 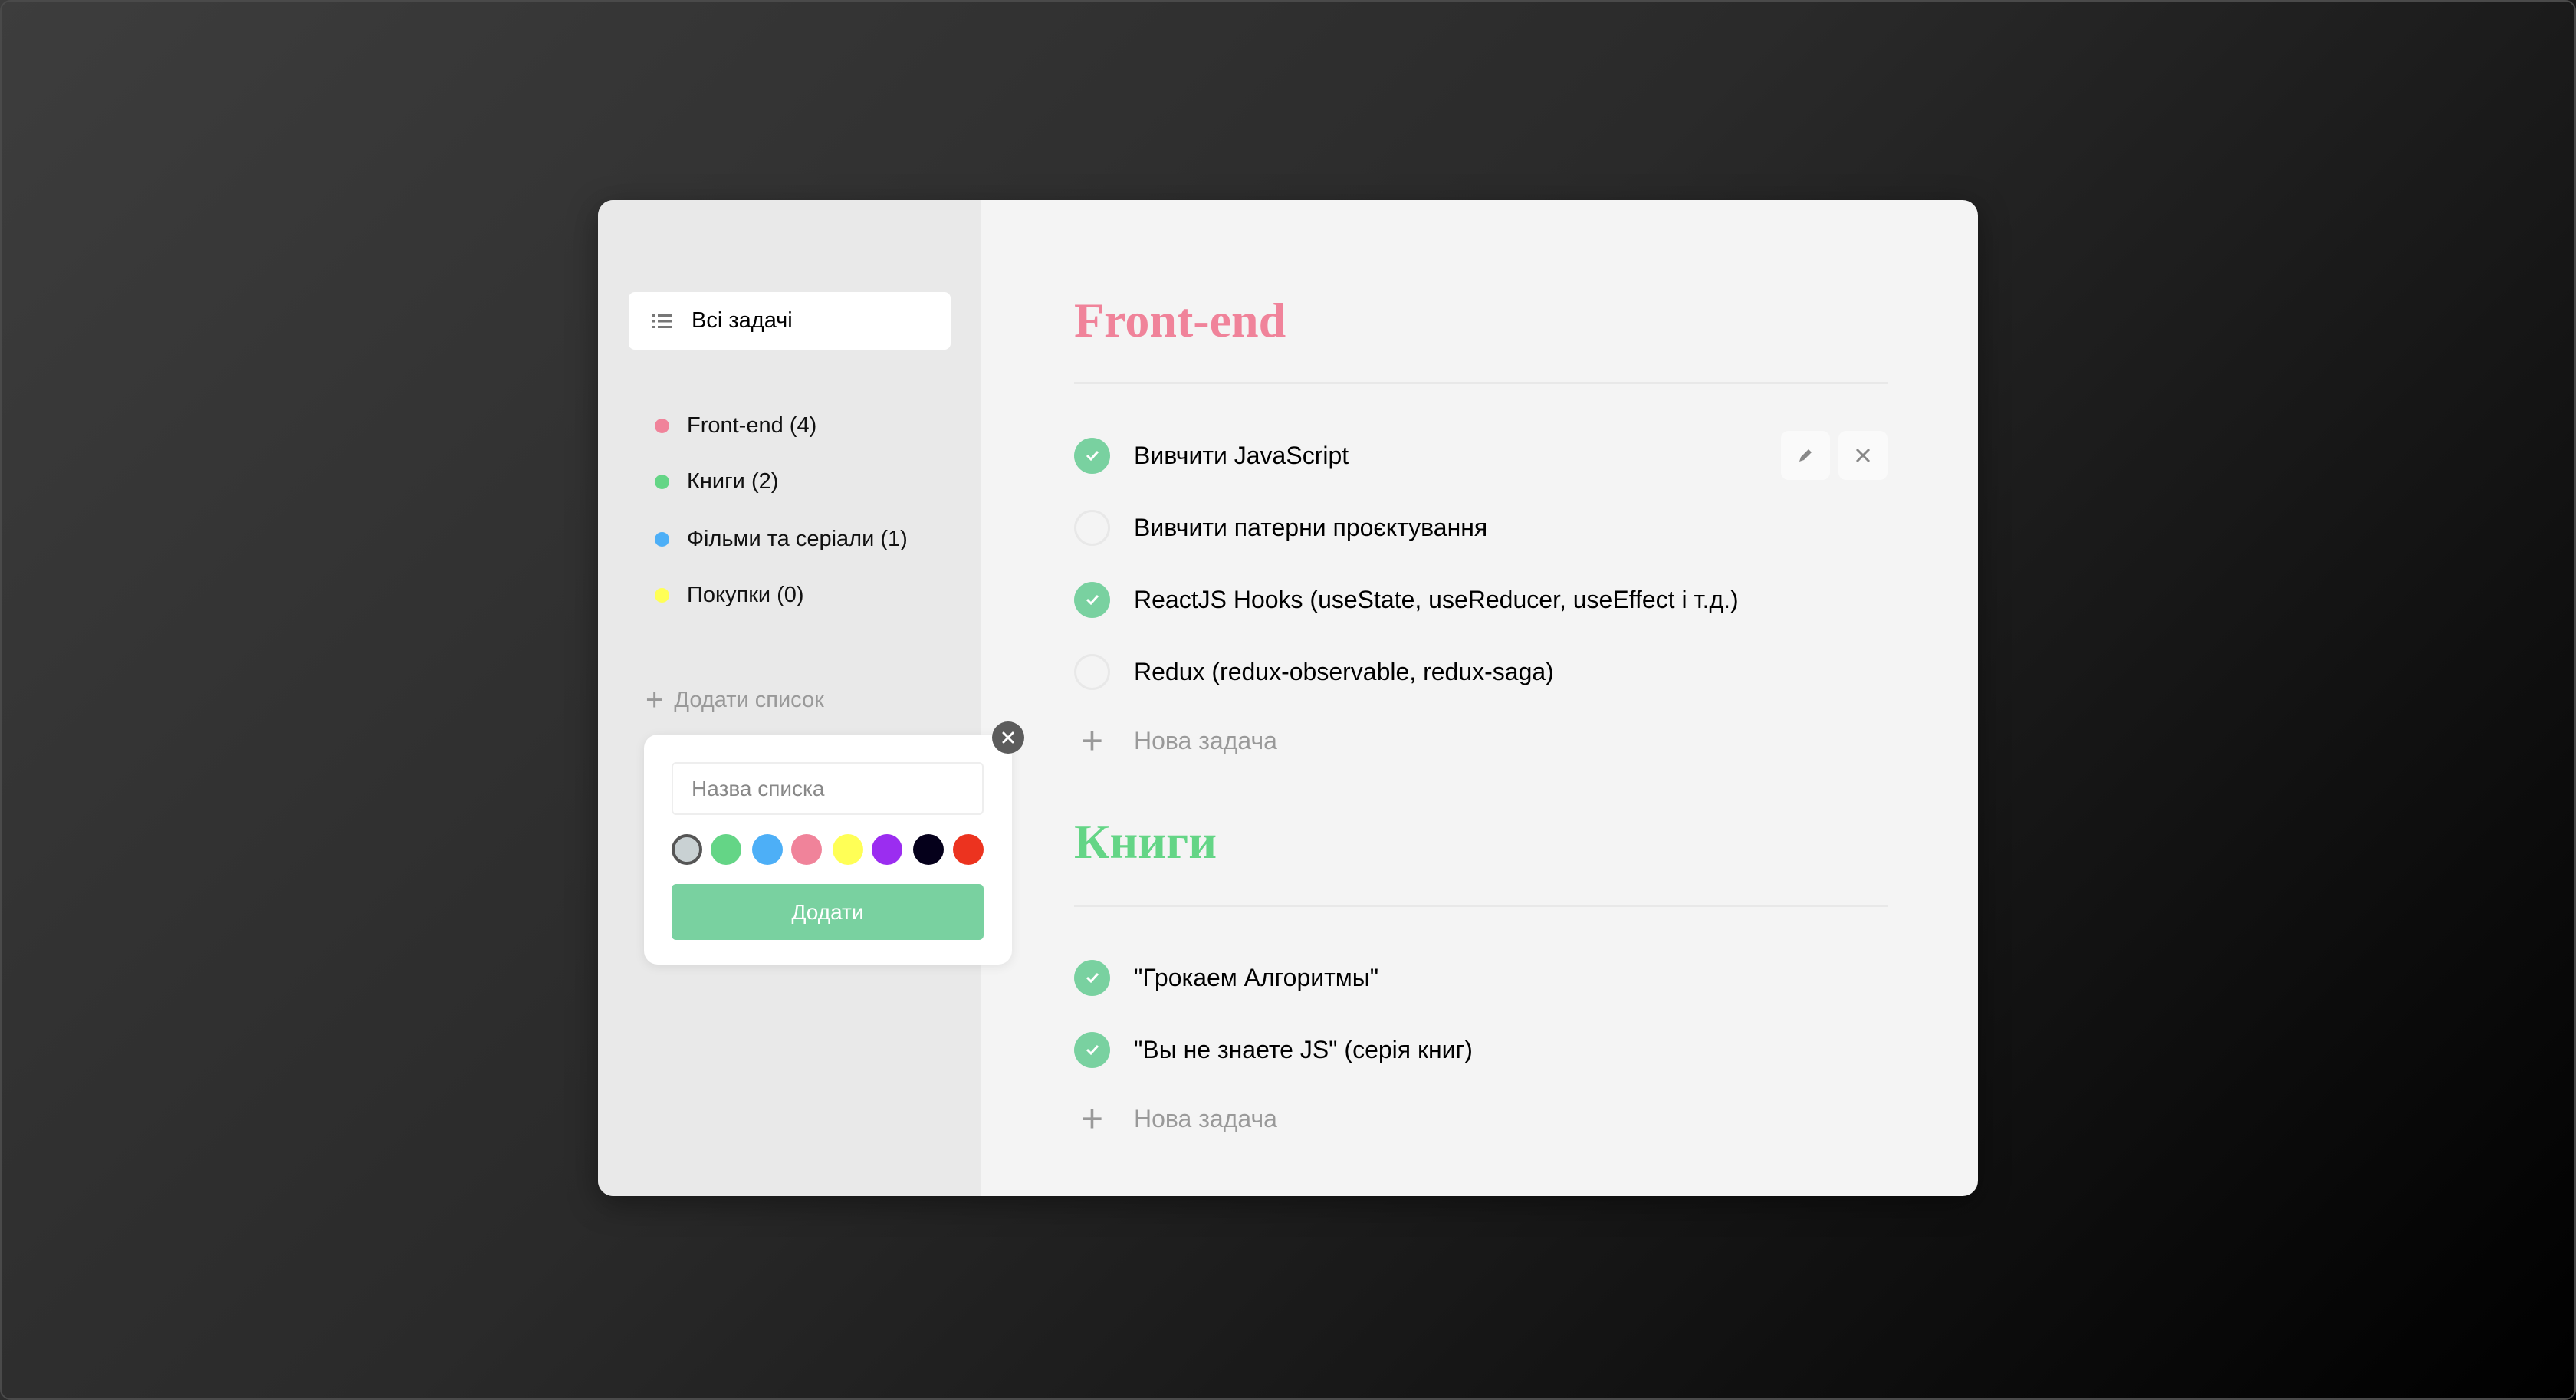 What do you see at coordinates (767, 850) in the screenshot?
I see `color-swatch-blue` at bounding box center [767, 850].